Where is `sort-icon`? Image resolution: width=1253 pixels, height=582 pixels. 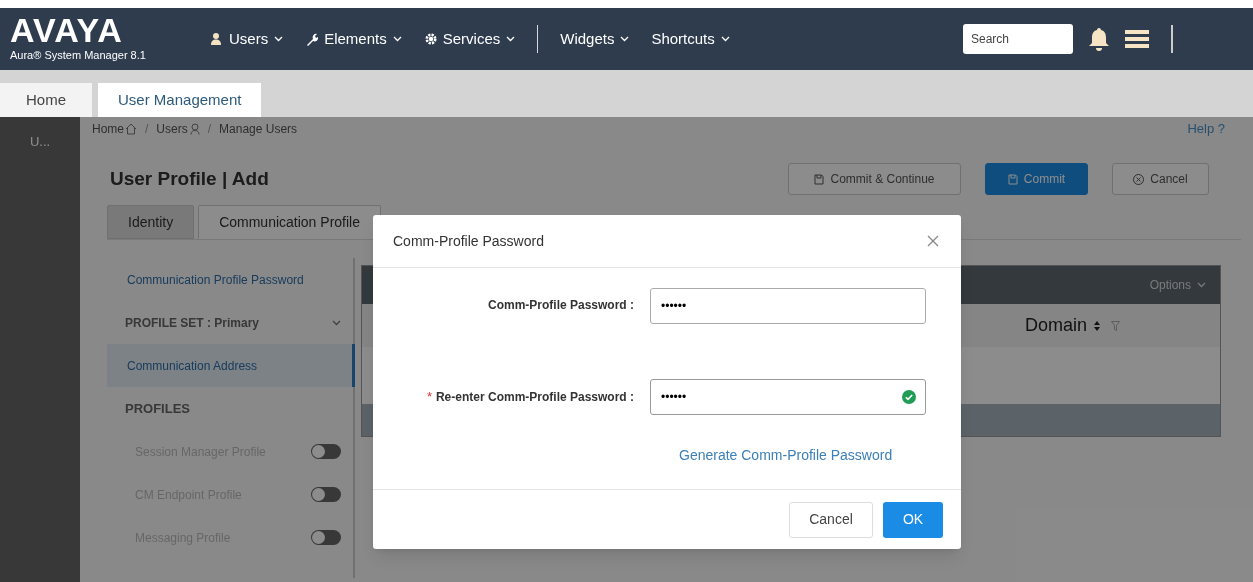
sort-icon is located at coordinates (1097, 325).